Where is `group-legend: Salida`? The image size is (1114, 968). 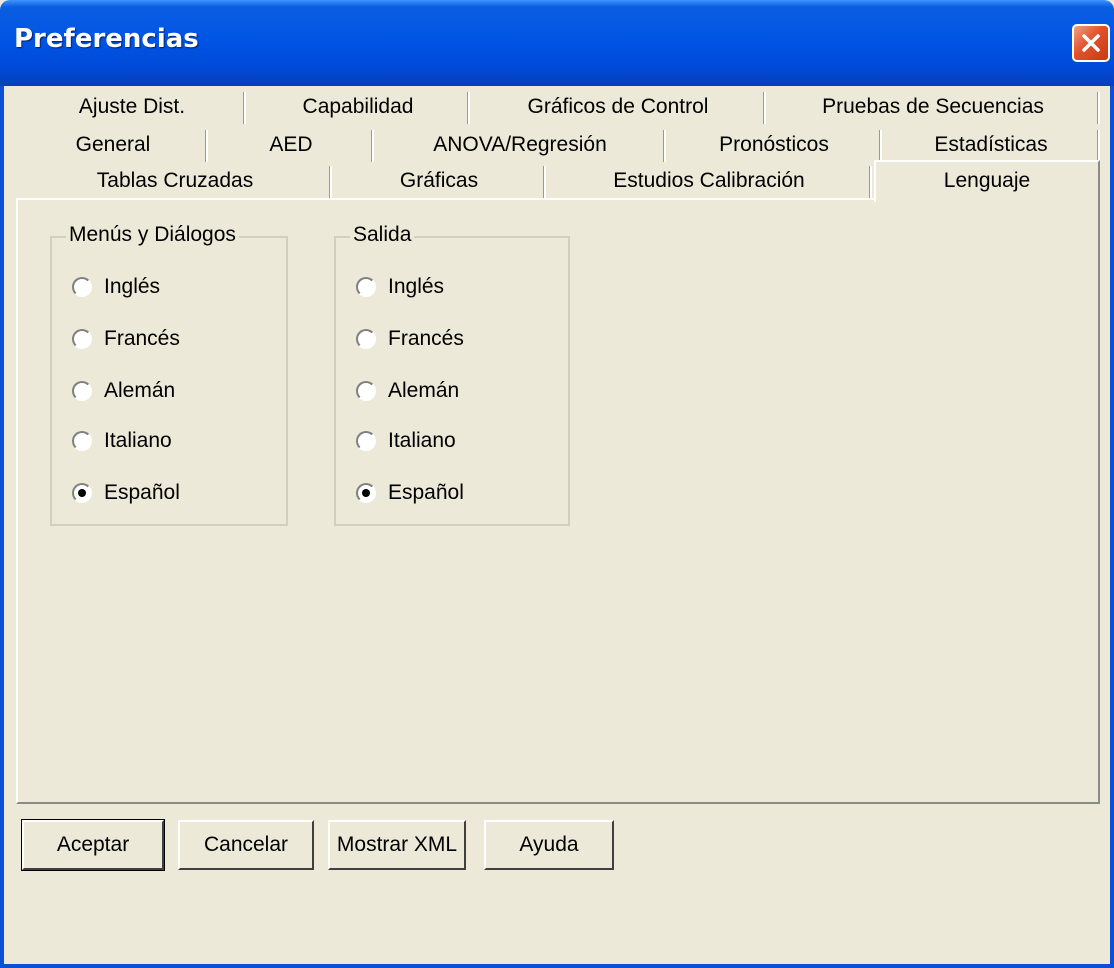
group-legend: Salida is located at coordinates (382, 235).